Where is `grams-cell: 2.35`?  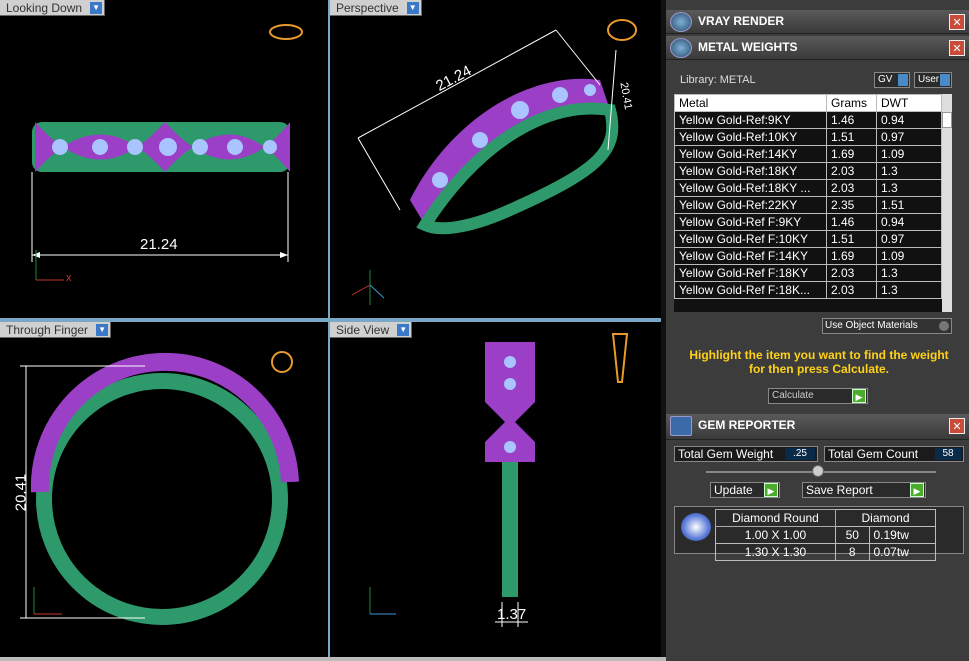 grams-cell: 2.35 is located at coordinates (851, 205).